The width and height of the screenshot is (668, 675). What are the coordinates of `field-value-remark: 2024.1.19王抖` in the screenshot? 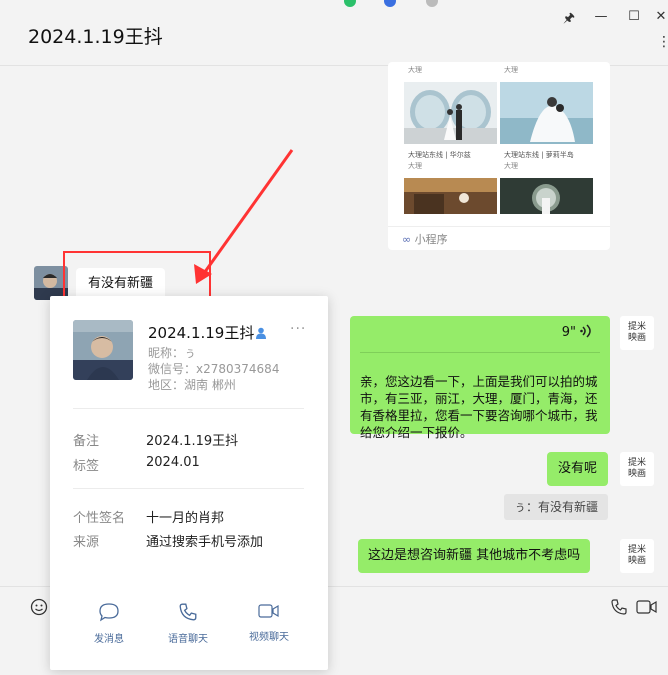 It's located at (192, 439).